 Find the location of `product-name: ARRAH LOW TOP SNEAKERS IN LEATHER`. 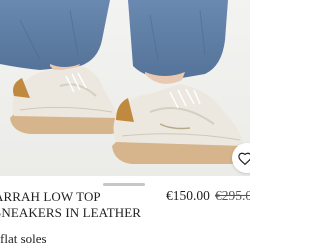

product-name: ARRAH LOW TOP SNEAKERS IN LEATHER is located at coordinates (71, 204).